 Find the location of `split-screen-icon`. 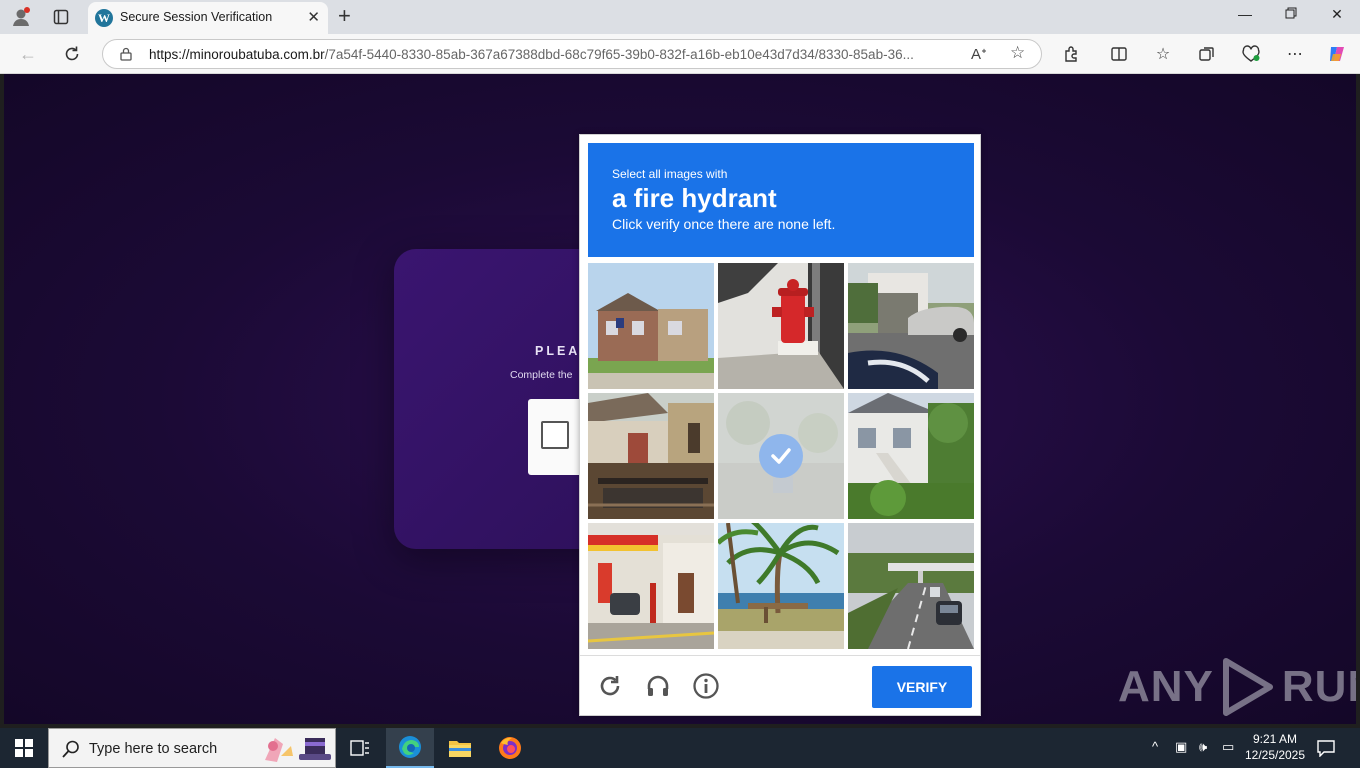

split-screen-icon is located at coordinates (1119, 54).